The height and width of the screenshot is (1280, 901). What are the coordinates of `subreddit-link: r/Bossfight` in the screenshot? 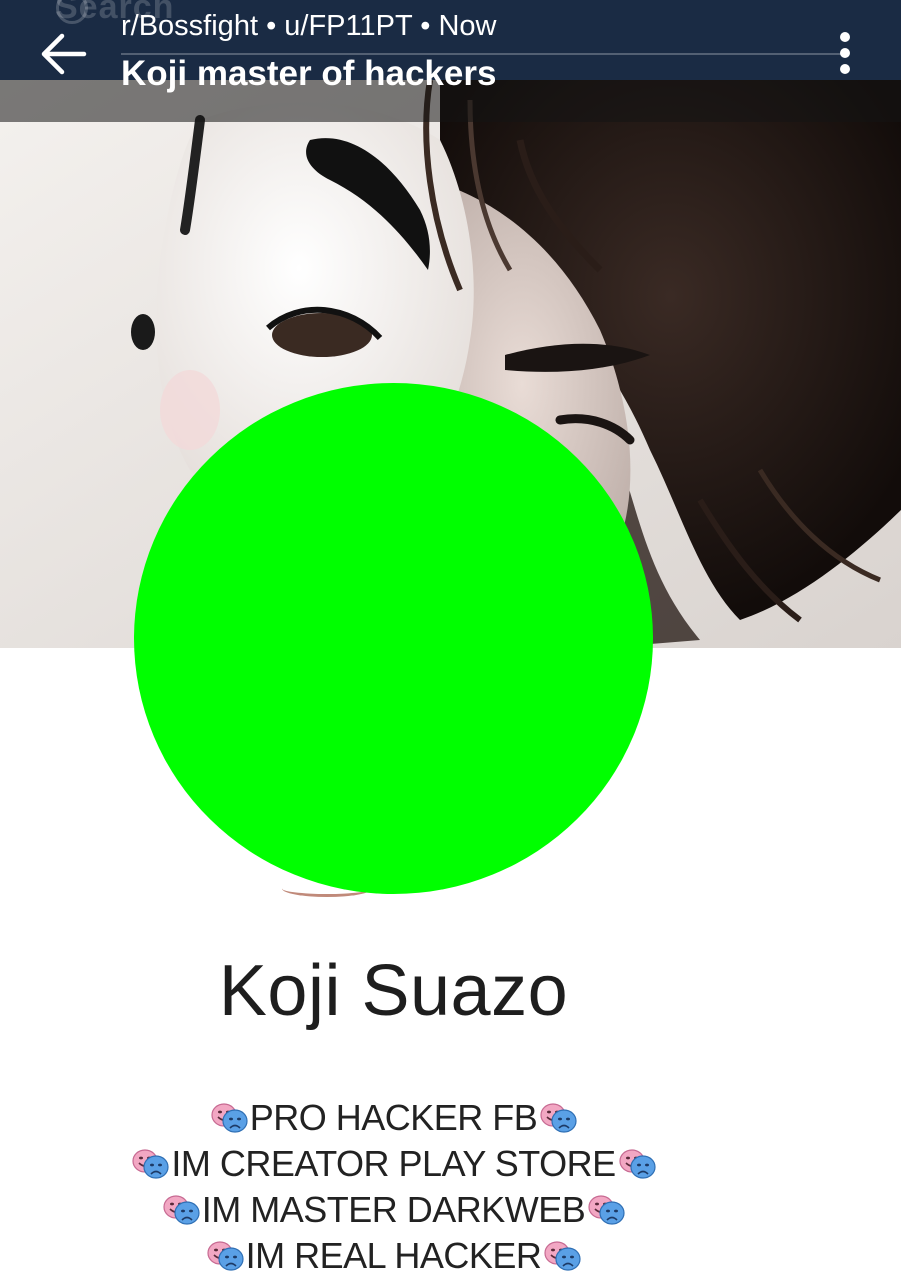 It's located at (189, 26).